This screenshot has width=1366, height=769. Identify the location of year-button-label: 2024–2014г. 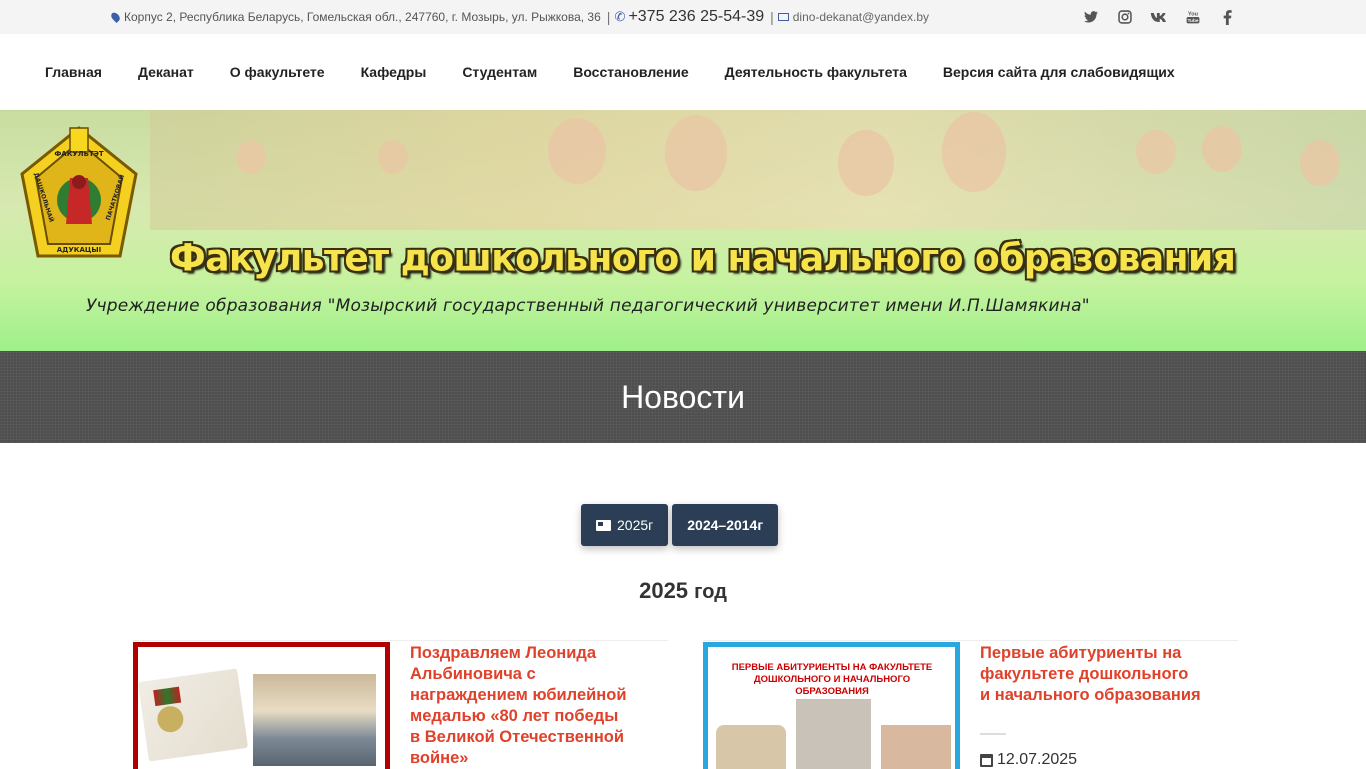
(725, 525).